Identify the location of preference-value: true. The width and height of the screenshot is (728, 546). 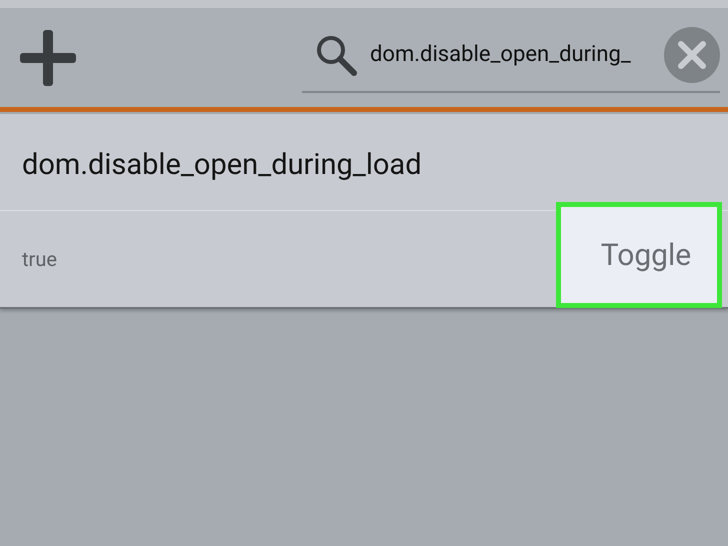
(39, 259).